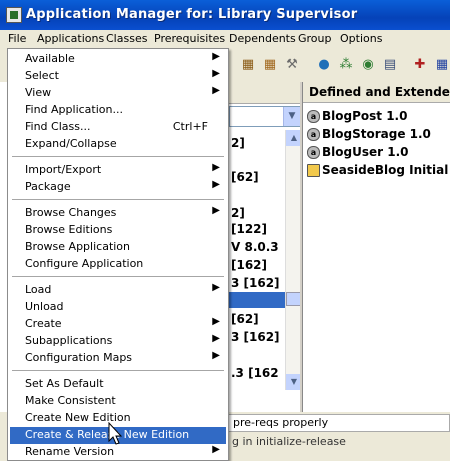  I want to click on menu-prerequisites: Prerequisites, so click(189, 38).